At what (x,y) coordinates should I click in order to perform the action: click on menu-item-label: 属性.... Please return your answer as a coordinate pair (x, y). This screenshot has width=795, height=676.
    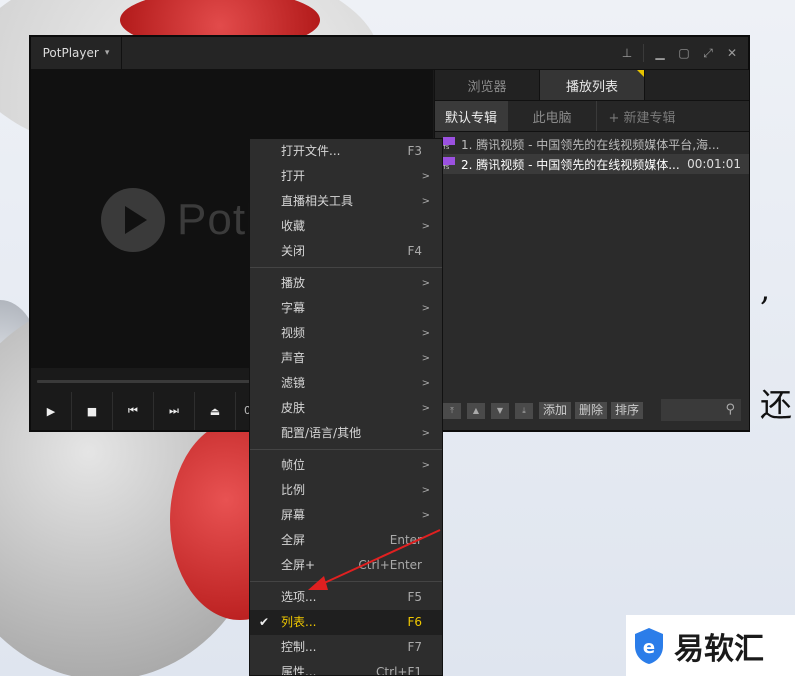
    Looking at the image, I should click on (299, 670).